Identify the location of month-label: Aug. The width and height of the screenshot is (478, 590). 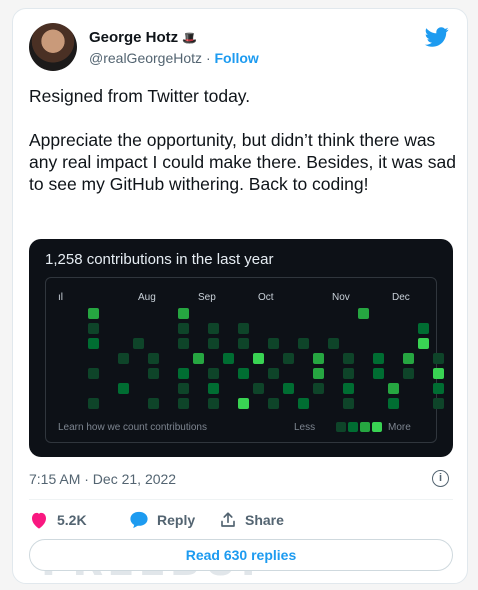
(147, 297).